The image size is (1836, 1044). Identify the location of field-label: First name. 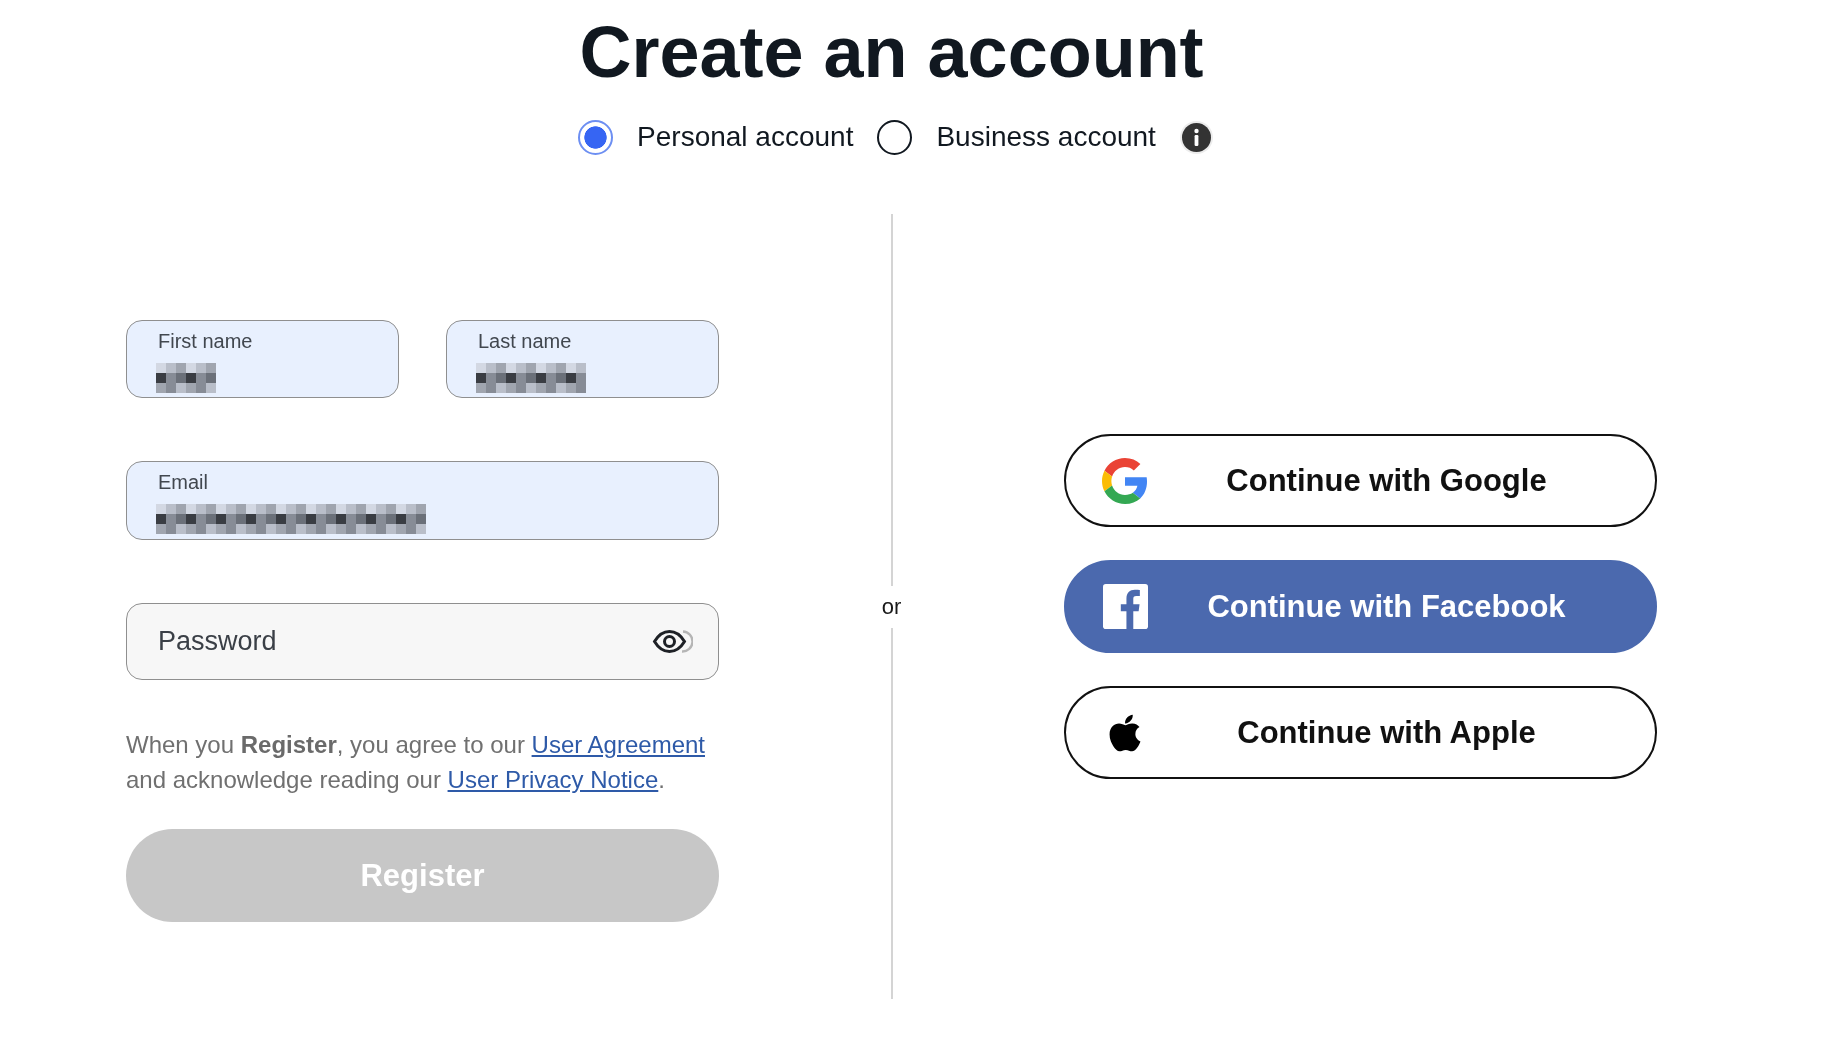
(205, 341).